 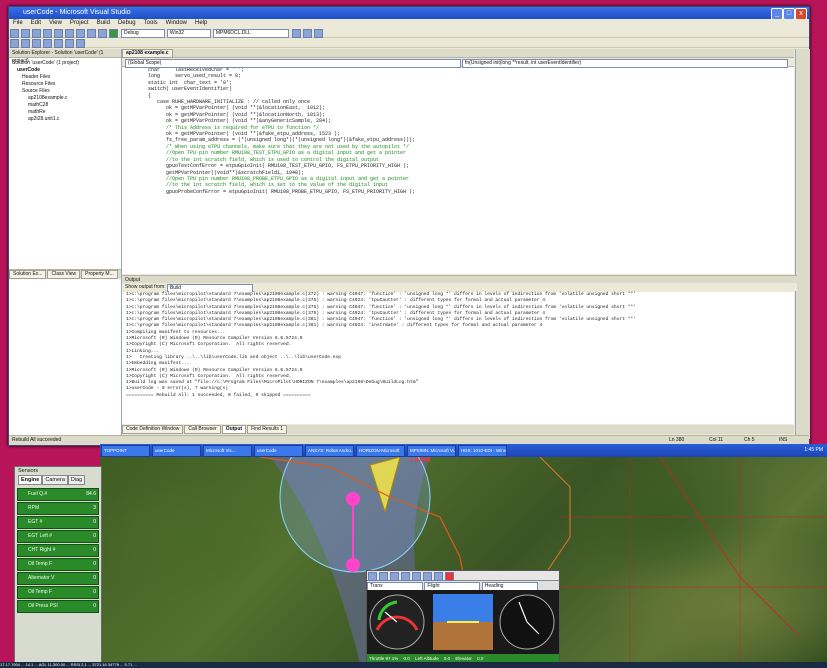 What do you see at coordinates (176, 23) in the screenshot?
I see `menu-window: Window` at bounding box center [176, 23].